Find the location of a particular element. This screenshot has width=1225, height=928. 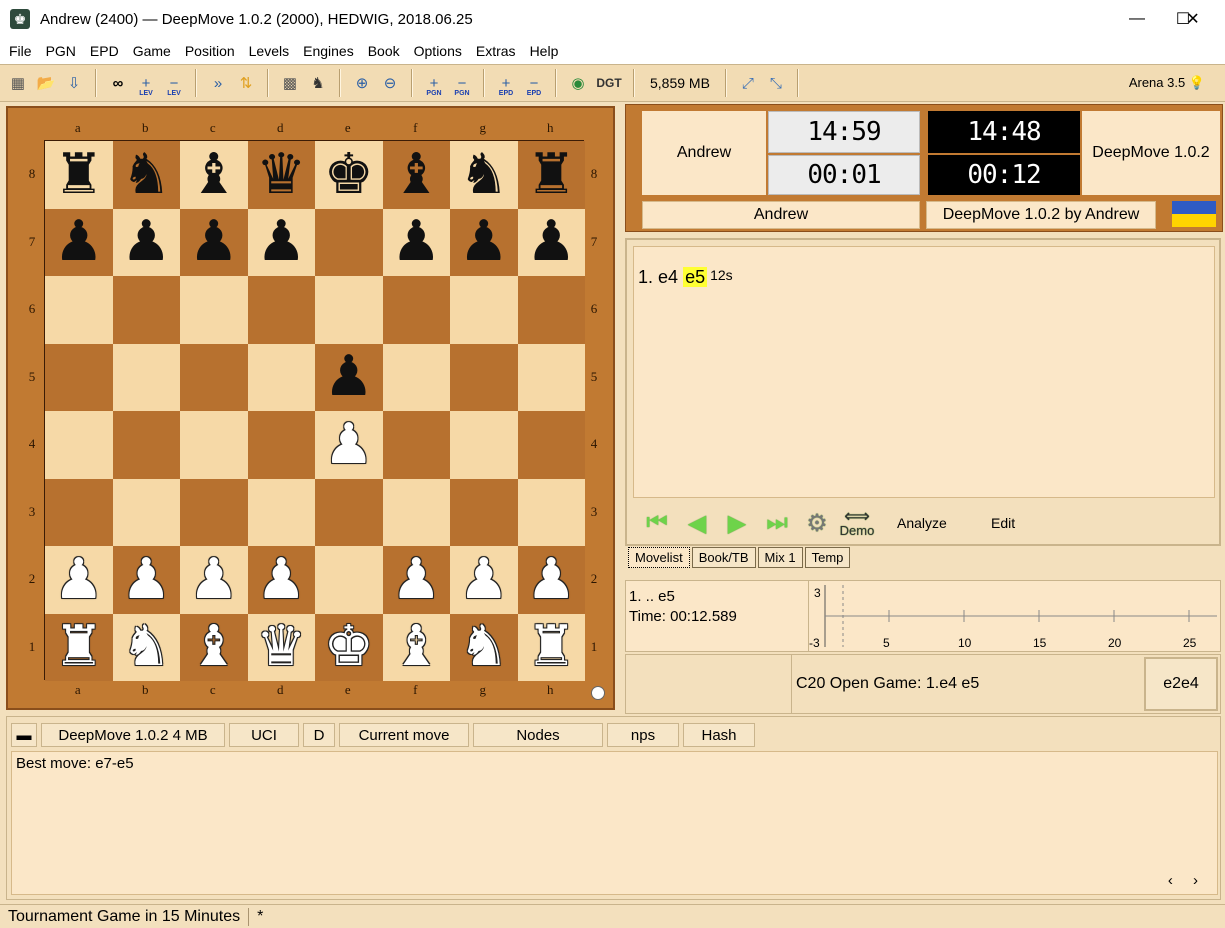

white-king-icon: ♚ is located at coordinates (349, 647).